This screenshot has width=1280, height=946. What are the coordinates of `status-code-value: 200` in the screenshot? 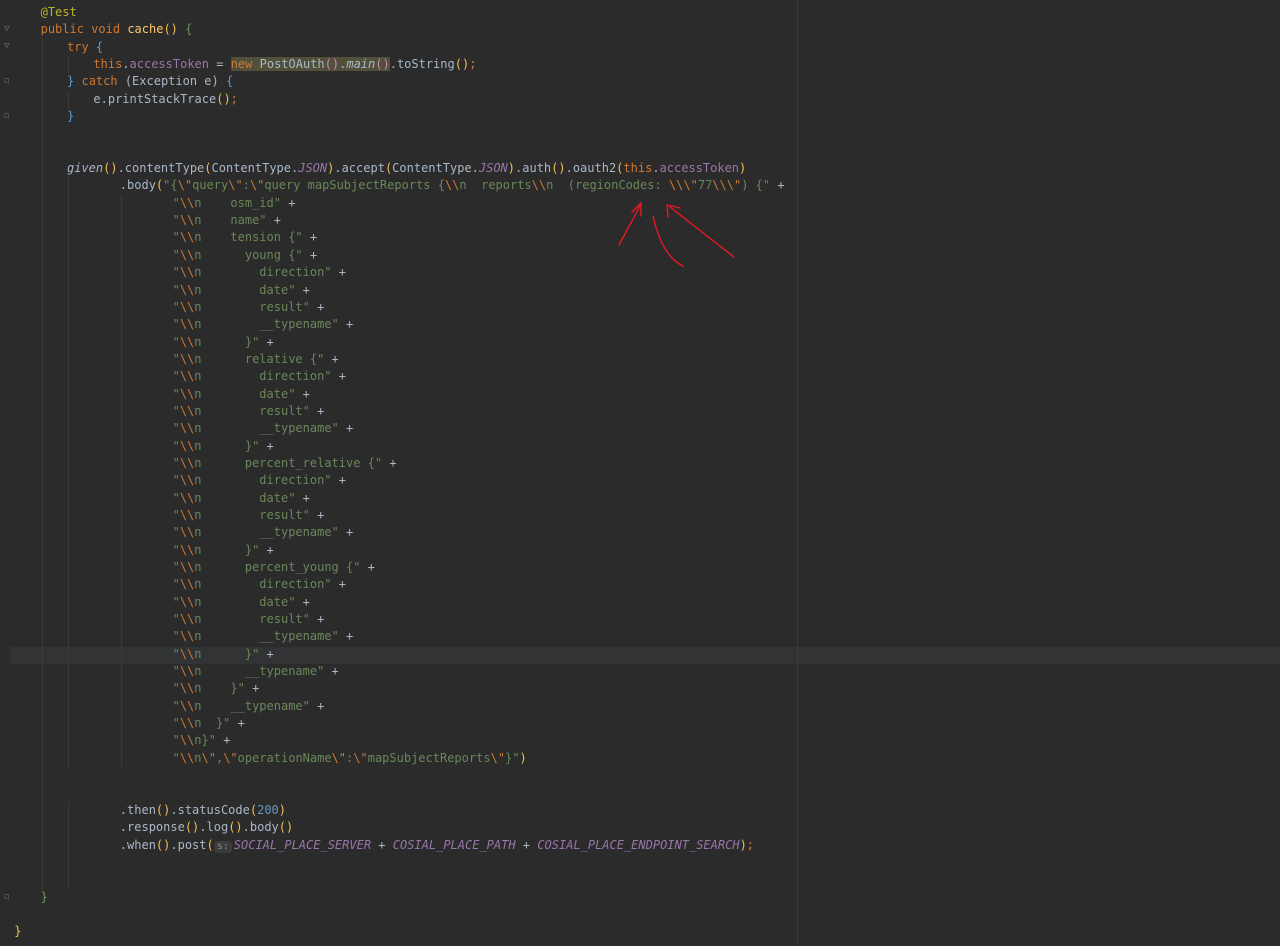 It's located at (268, 809).